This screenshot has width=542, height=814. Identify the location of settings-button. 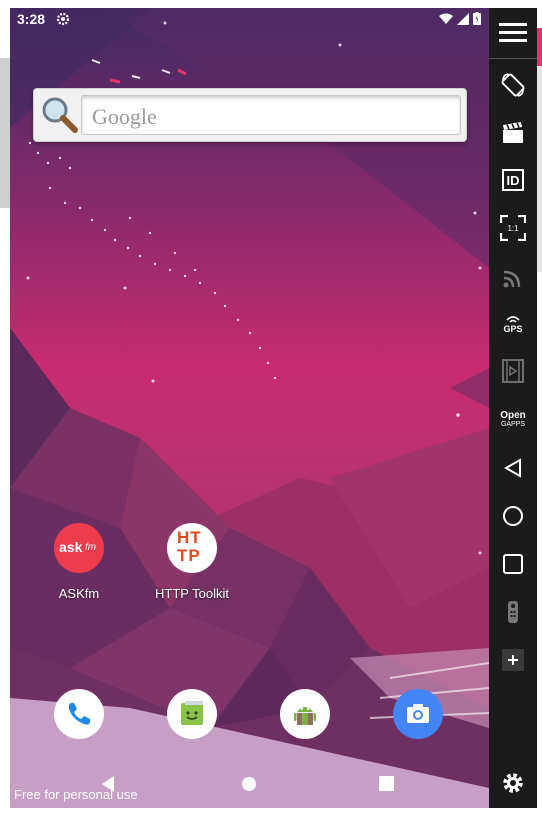
(513, 783).